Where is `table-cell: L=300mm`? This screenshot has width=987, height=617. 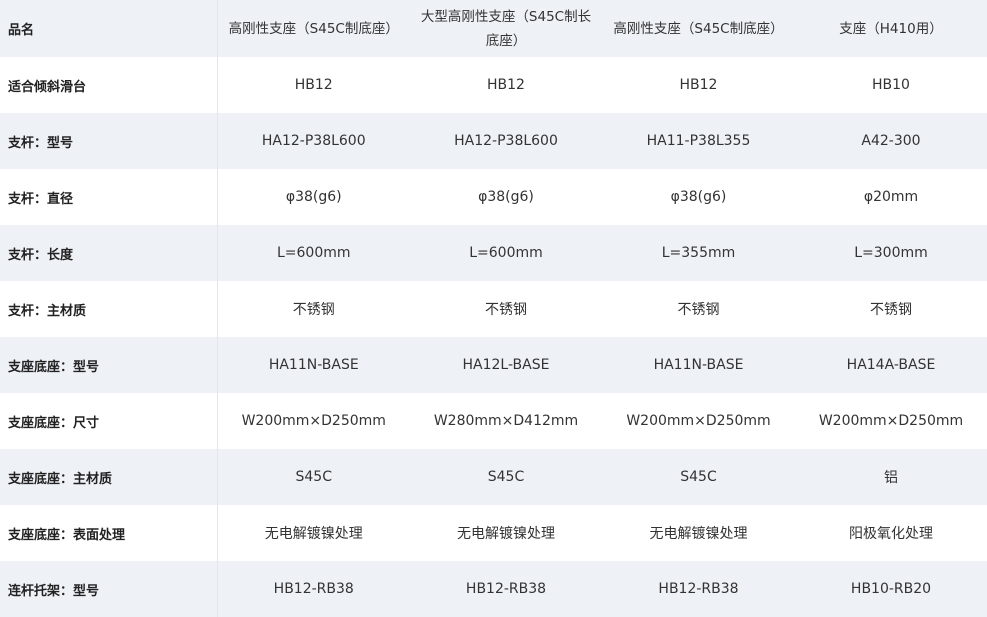 table-cell: L=300mm is located at coordinates (891, 253).